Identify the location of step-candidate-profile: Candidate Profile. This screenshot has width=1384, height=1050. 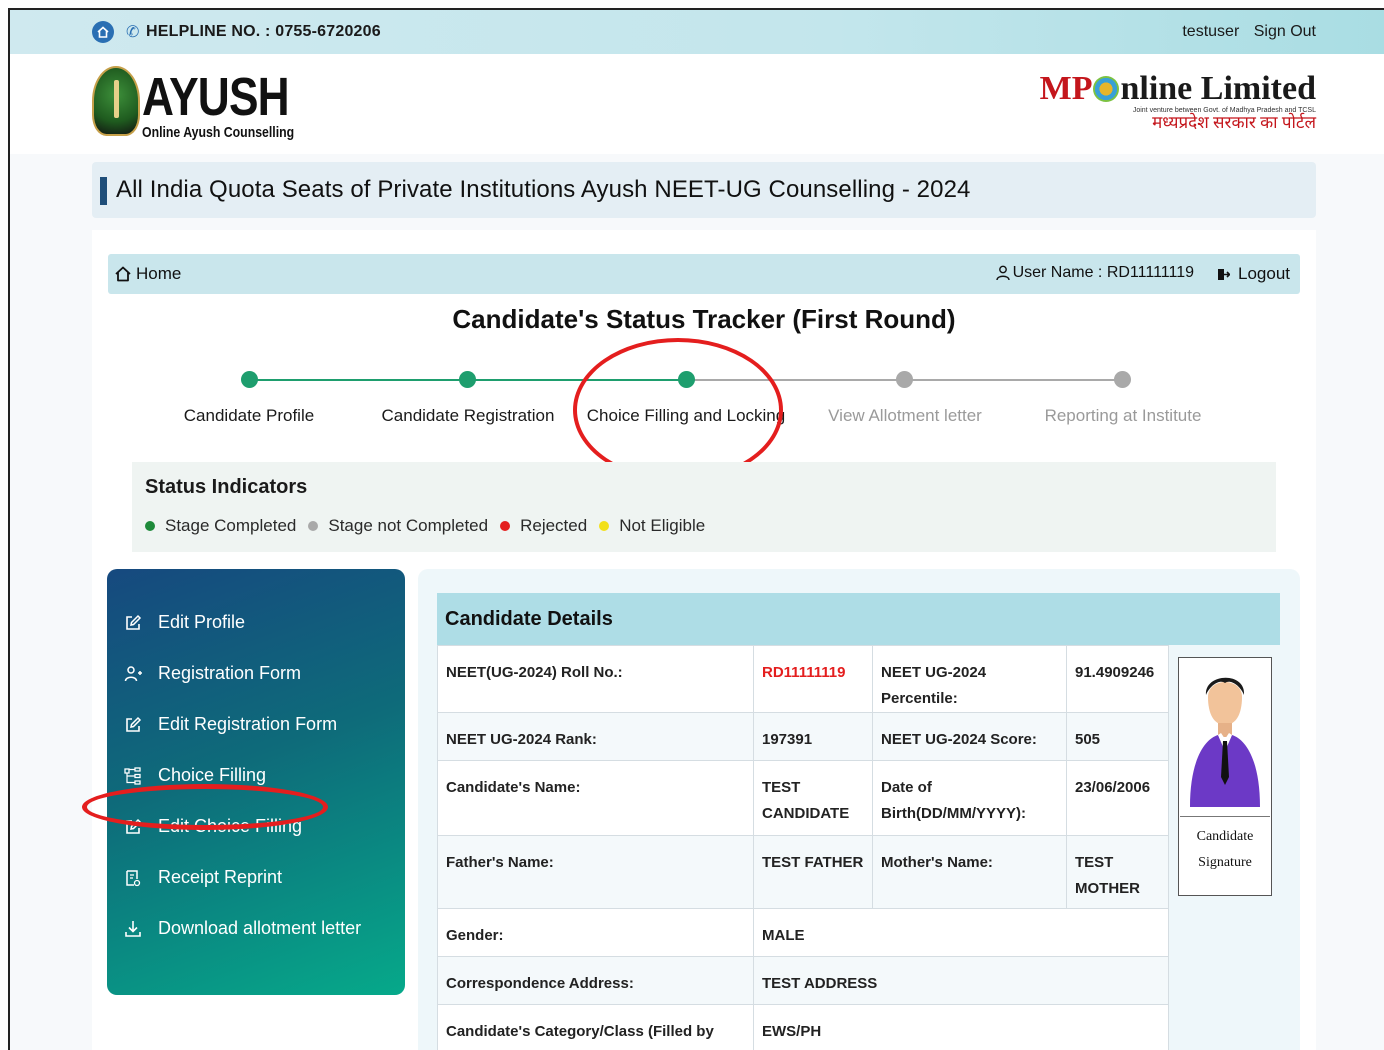
(249, 416).